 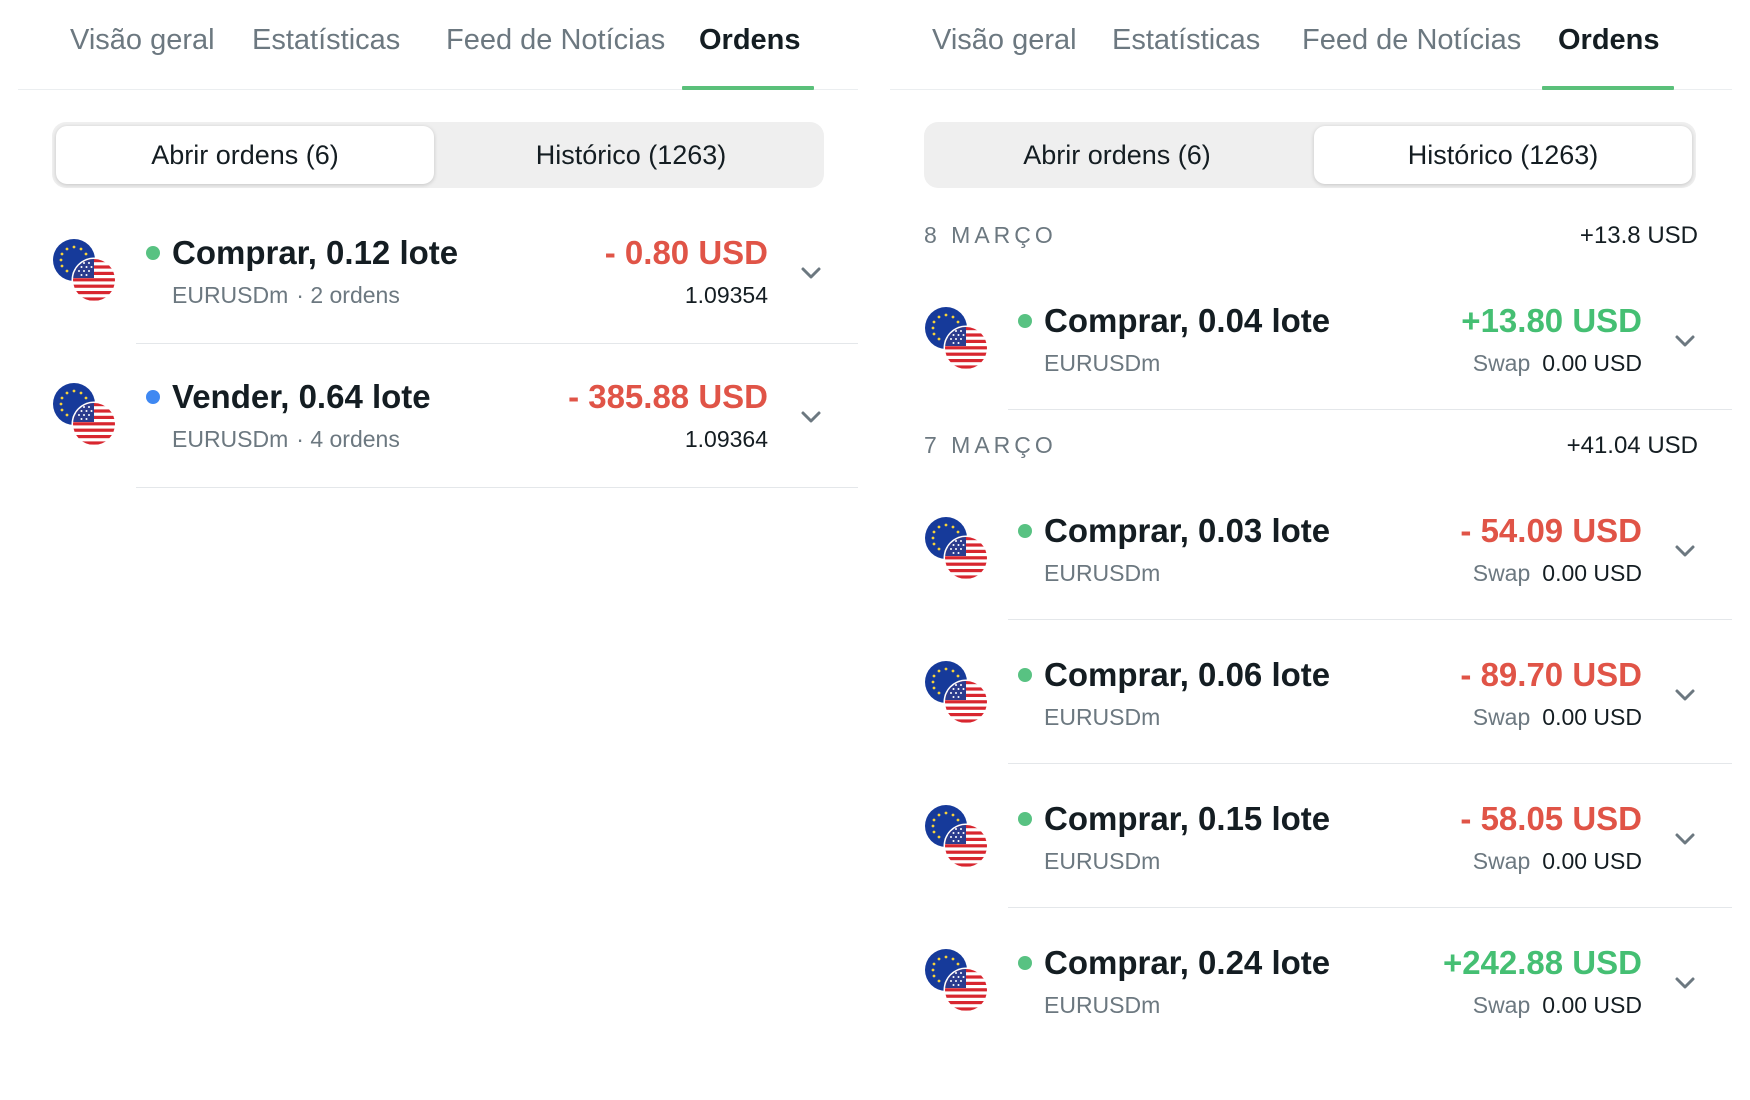 What do you see at coordinates (726, 295) in the screenshot?
I see `order-price: 1.09354` at bounding box center [726, 295].